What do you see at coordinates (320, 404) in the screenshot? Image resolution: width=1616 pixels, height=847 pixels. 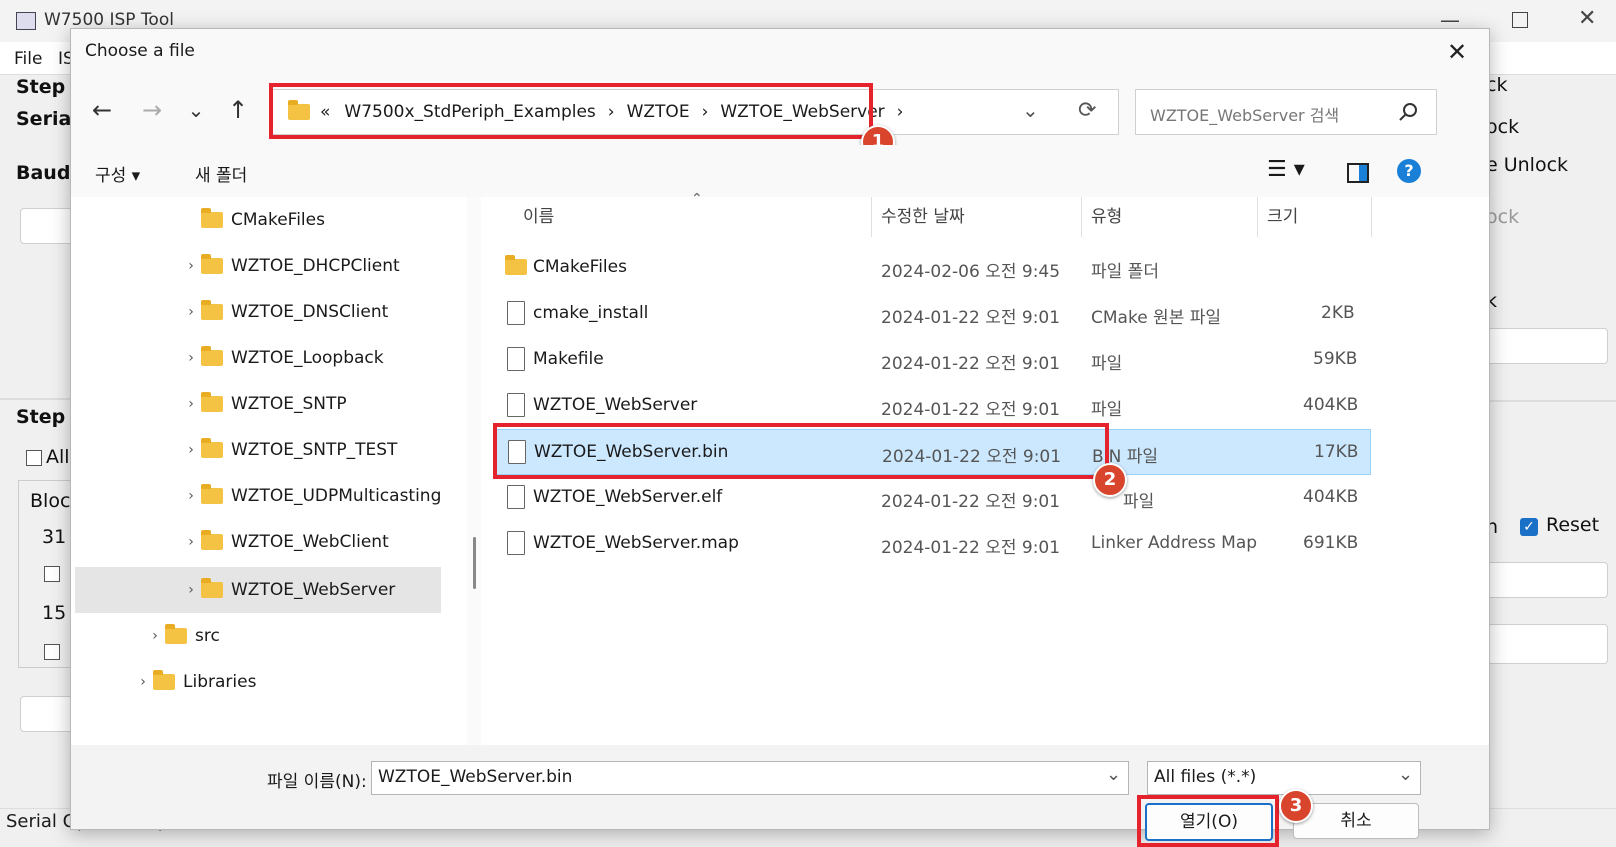 I see `tree-item-sntp: › WZTOE_SNTP` at bounding box center [320, 404].